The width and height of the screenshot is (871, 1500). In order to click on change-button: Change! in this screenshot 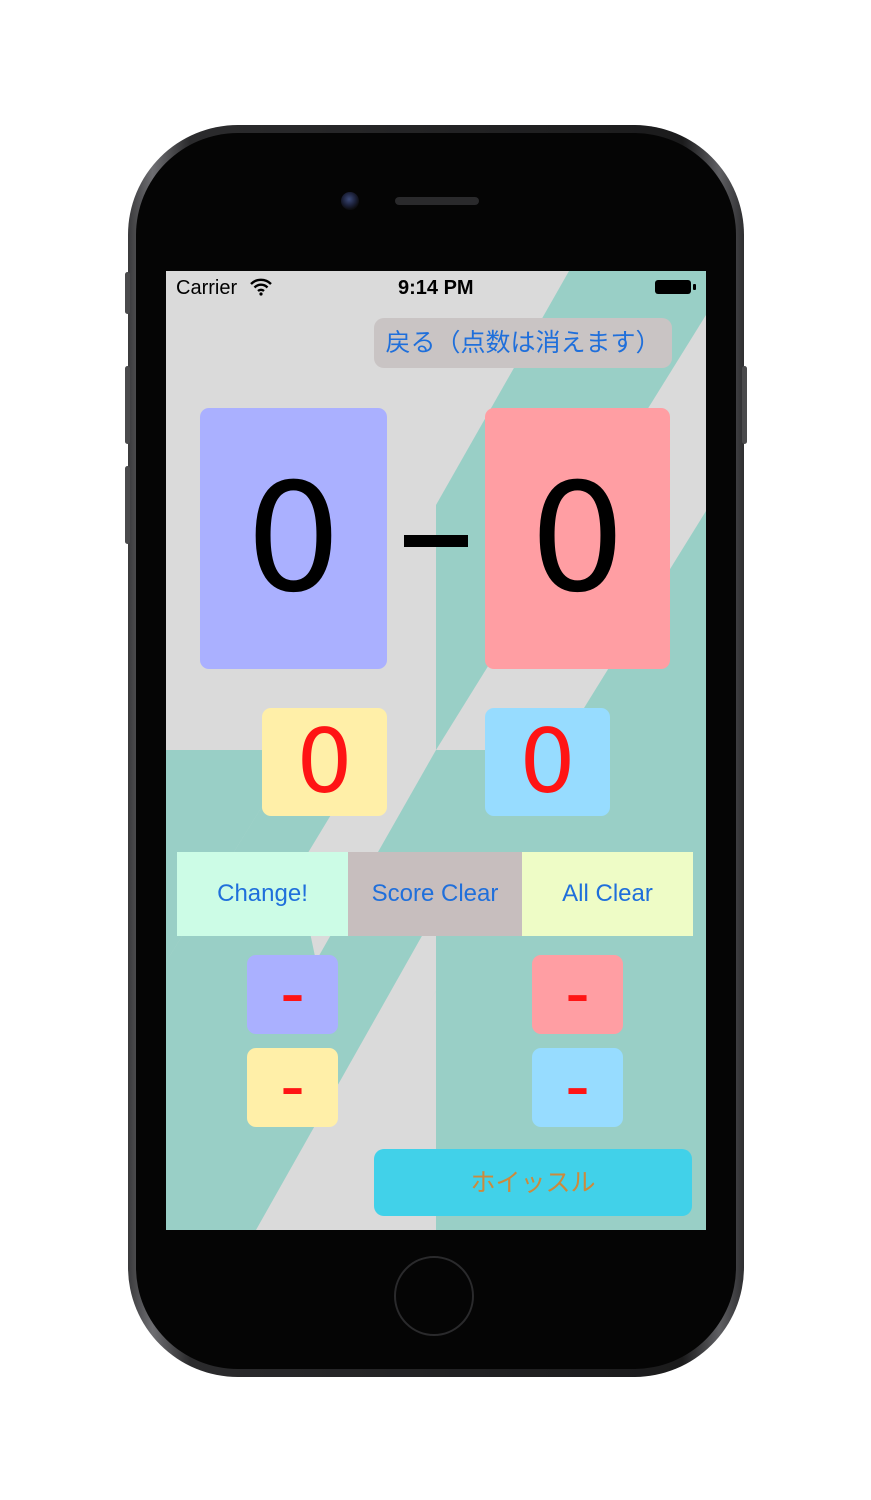, I will do `click(262, 894)`.